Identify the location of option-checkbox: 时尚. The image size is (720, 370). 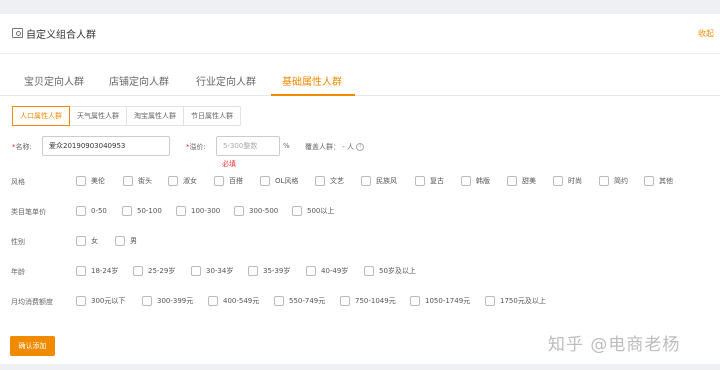
(567, 181).